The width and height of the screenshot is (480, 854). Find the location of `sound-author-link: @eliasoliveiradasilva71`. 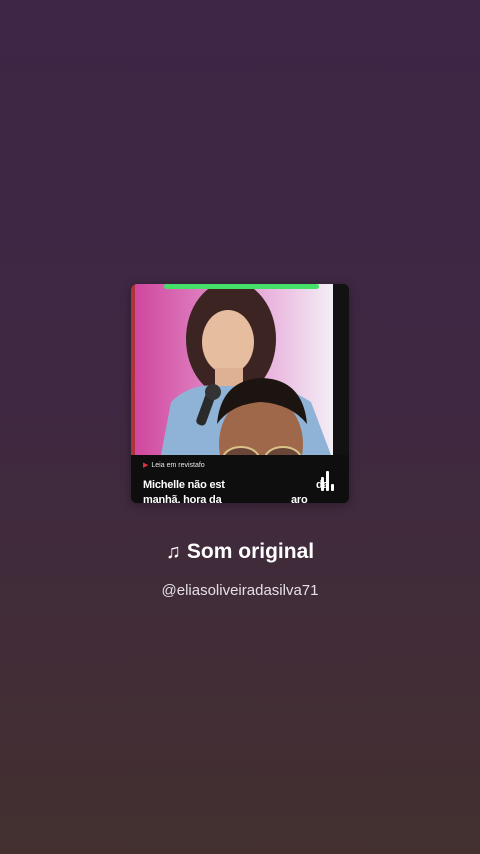

sound-author-link: @eliasoliveiradasilva71 is located at coordinates (240, 590).